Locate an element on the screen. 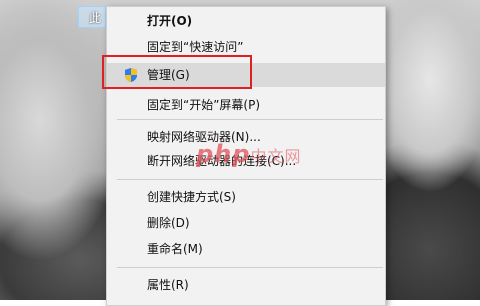 This screenshot has height=306, width=480. menu-item-properties: 属性(R) is located at coordinates (246, 285).